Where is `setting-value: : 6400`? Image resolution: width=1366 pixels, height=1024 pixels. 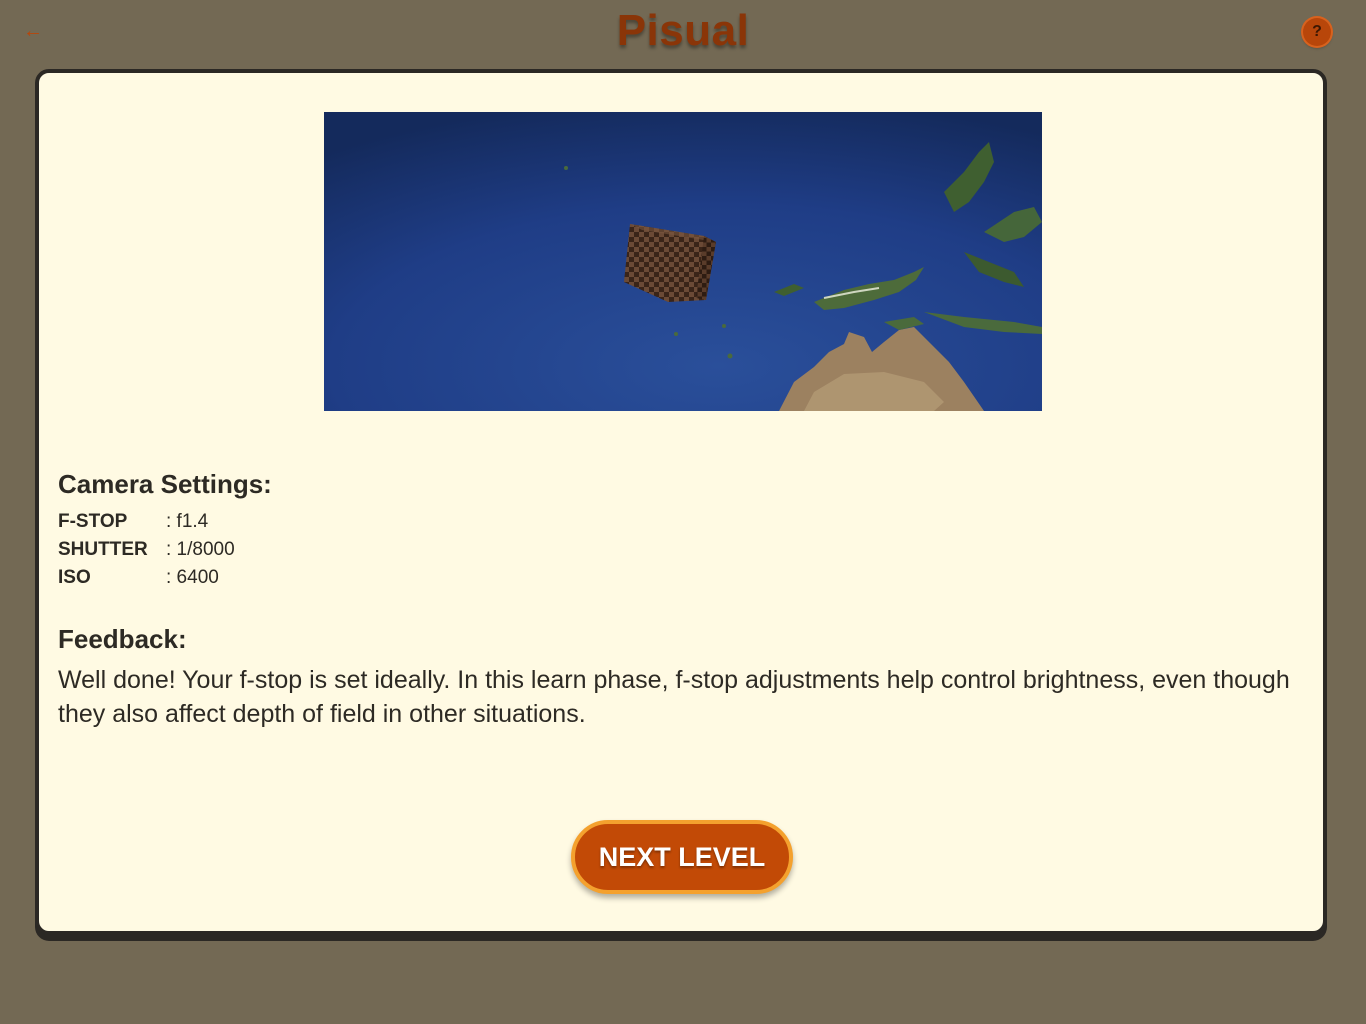 setting-value: : 6400 is located at coordinates (192, 577).